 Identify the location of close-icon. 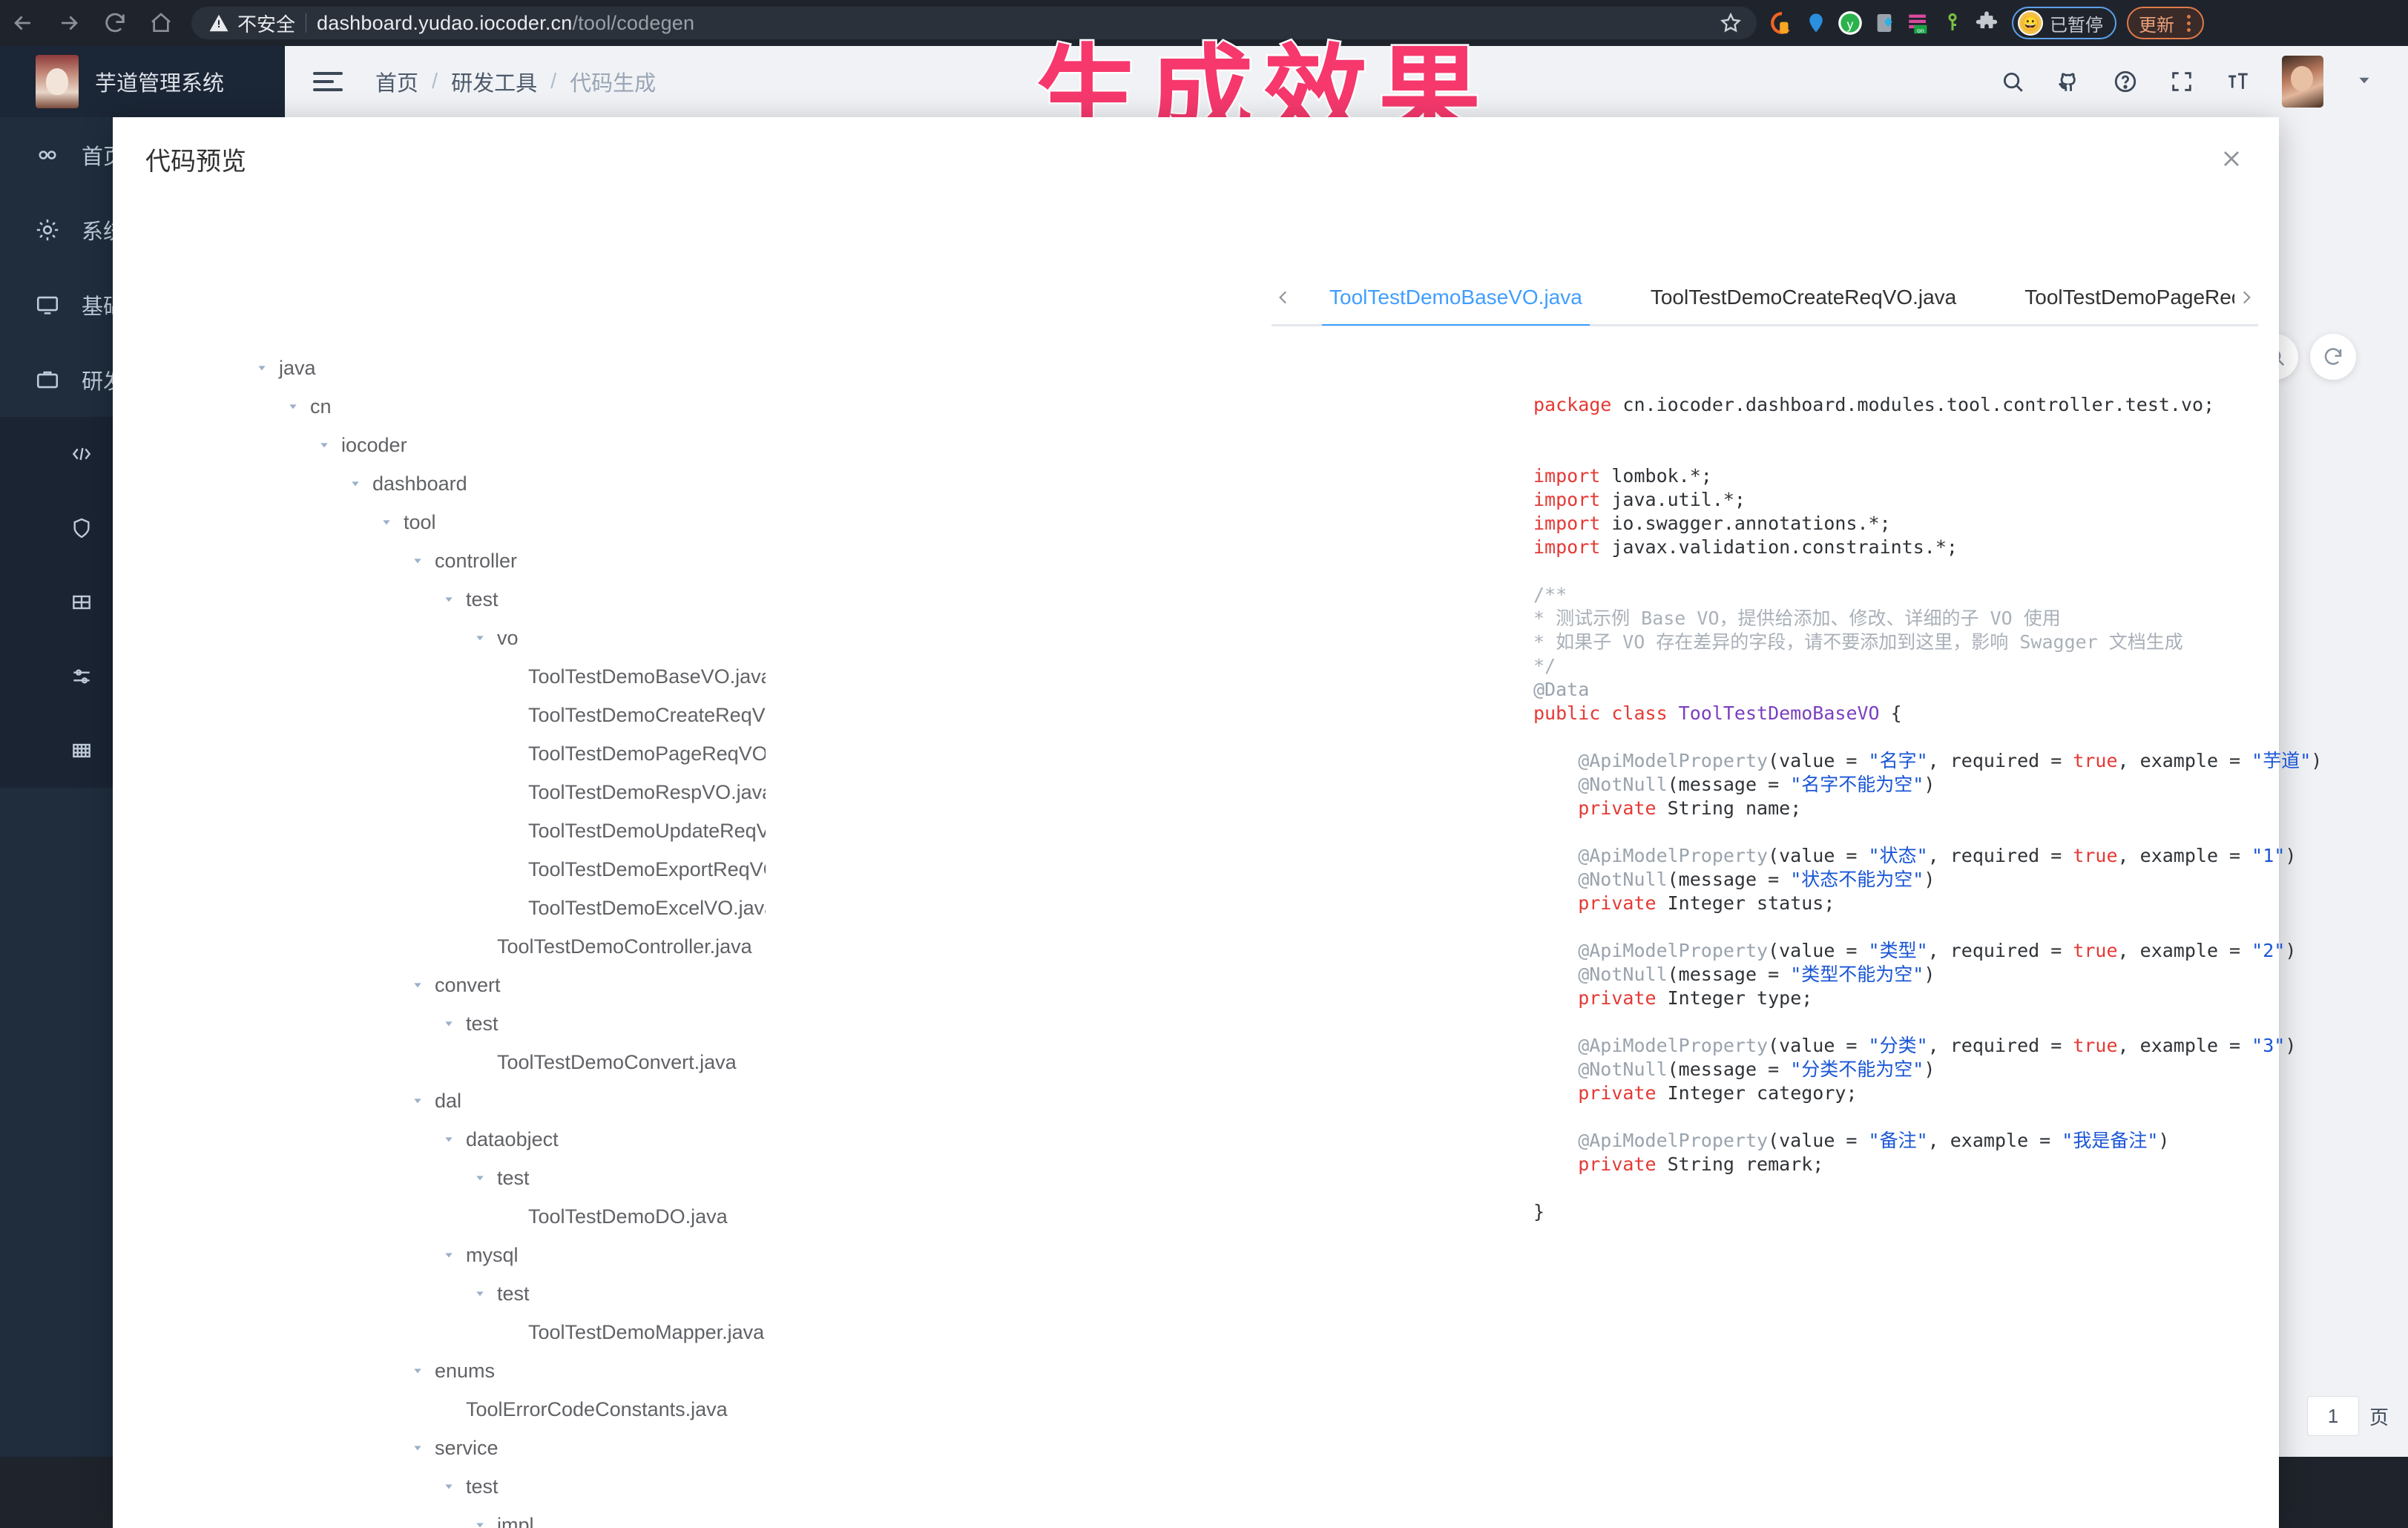
(2231, 158).